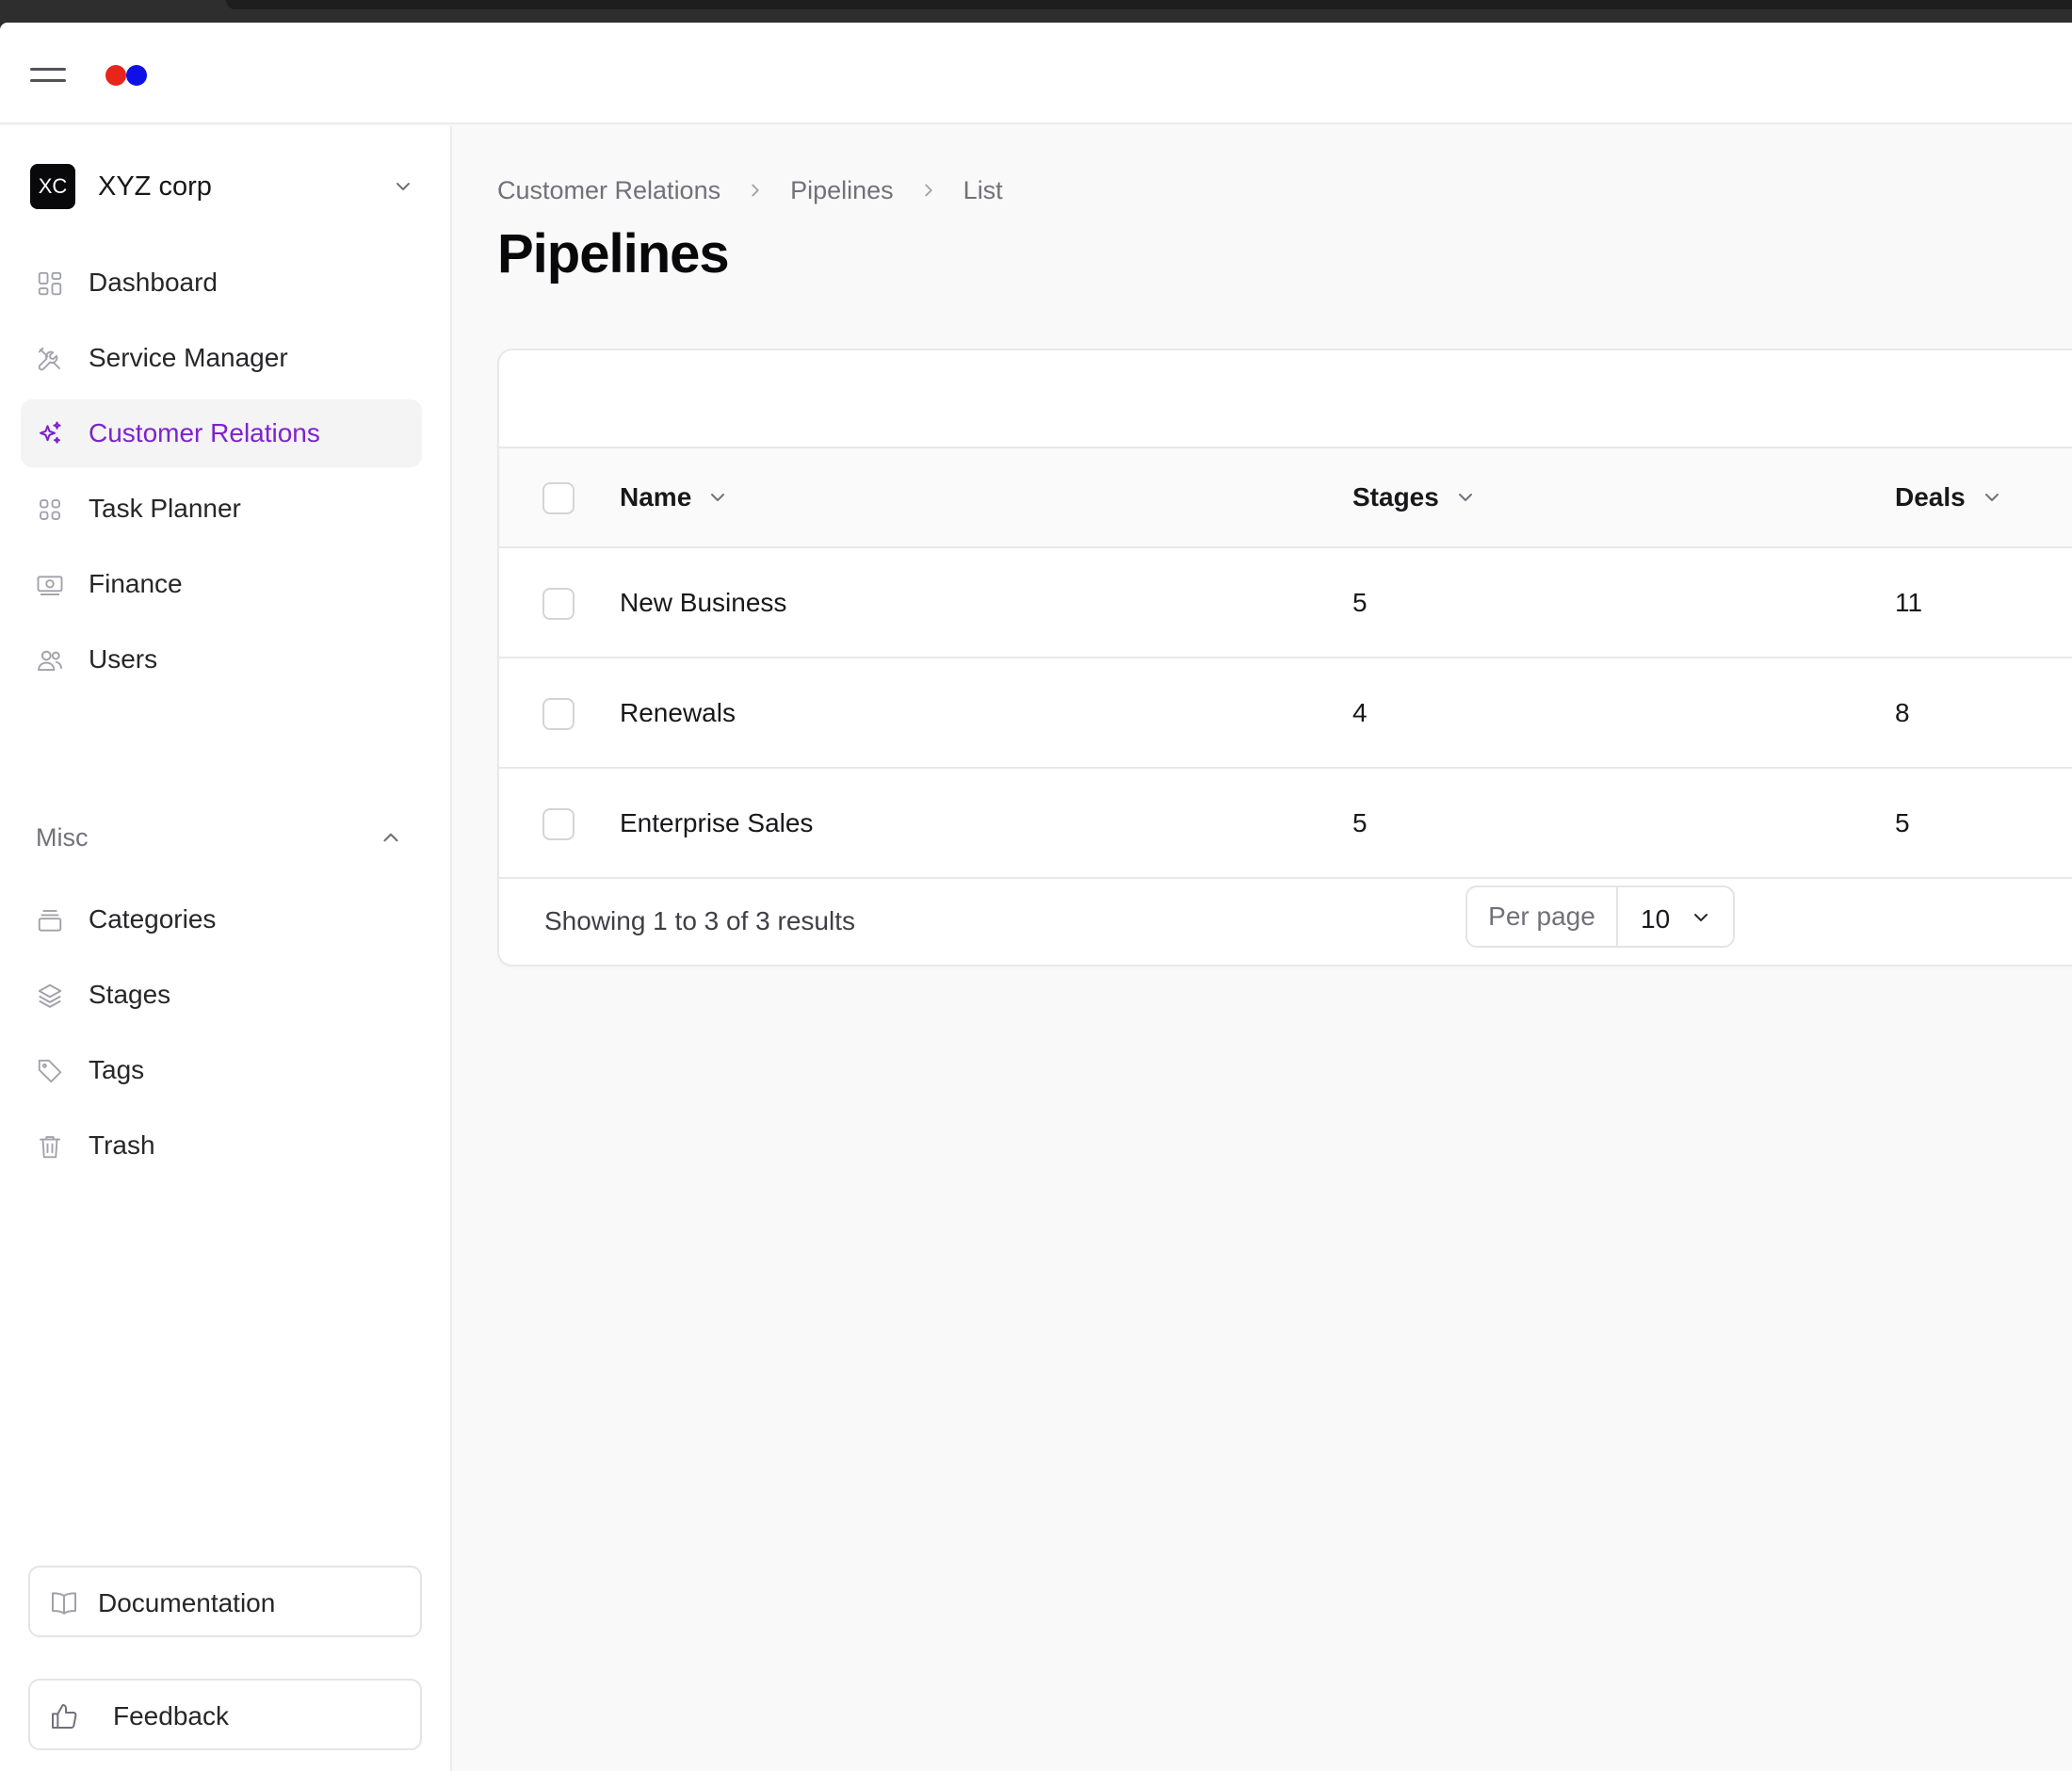 This screenshot has width=2072, height=1771. Describe the element at coordinates (122, 1145) in the screenshot. I see `sidebar-item-label: Trash` at that location.